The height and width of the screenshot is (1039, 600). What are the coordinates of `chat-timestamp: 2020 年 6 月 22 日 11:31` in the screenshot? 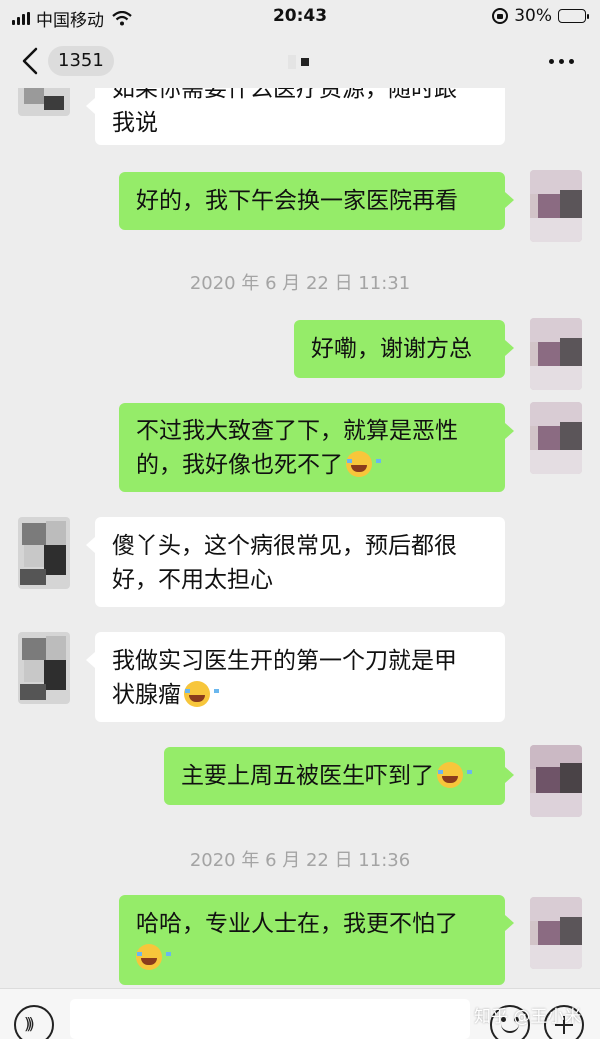 It's located at (300, 283).